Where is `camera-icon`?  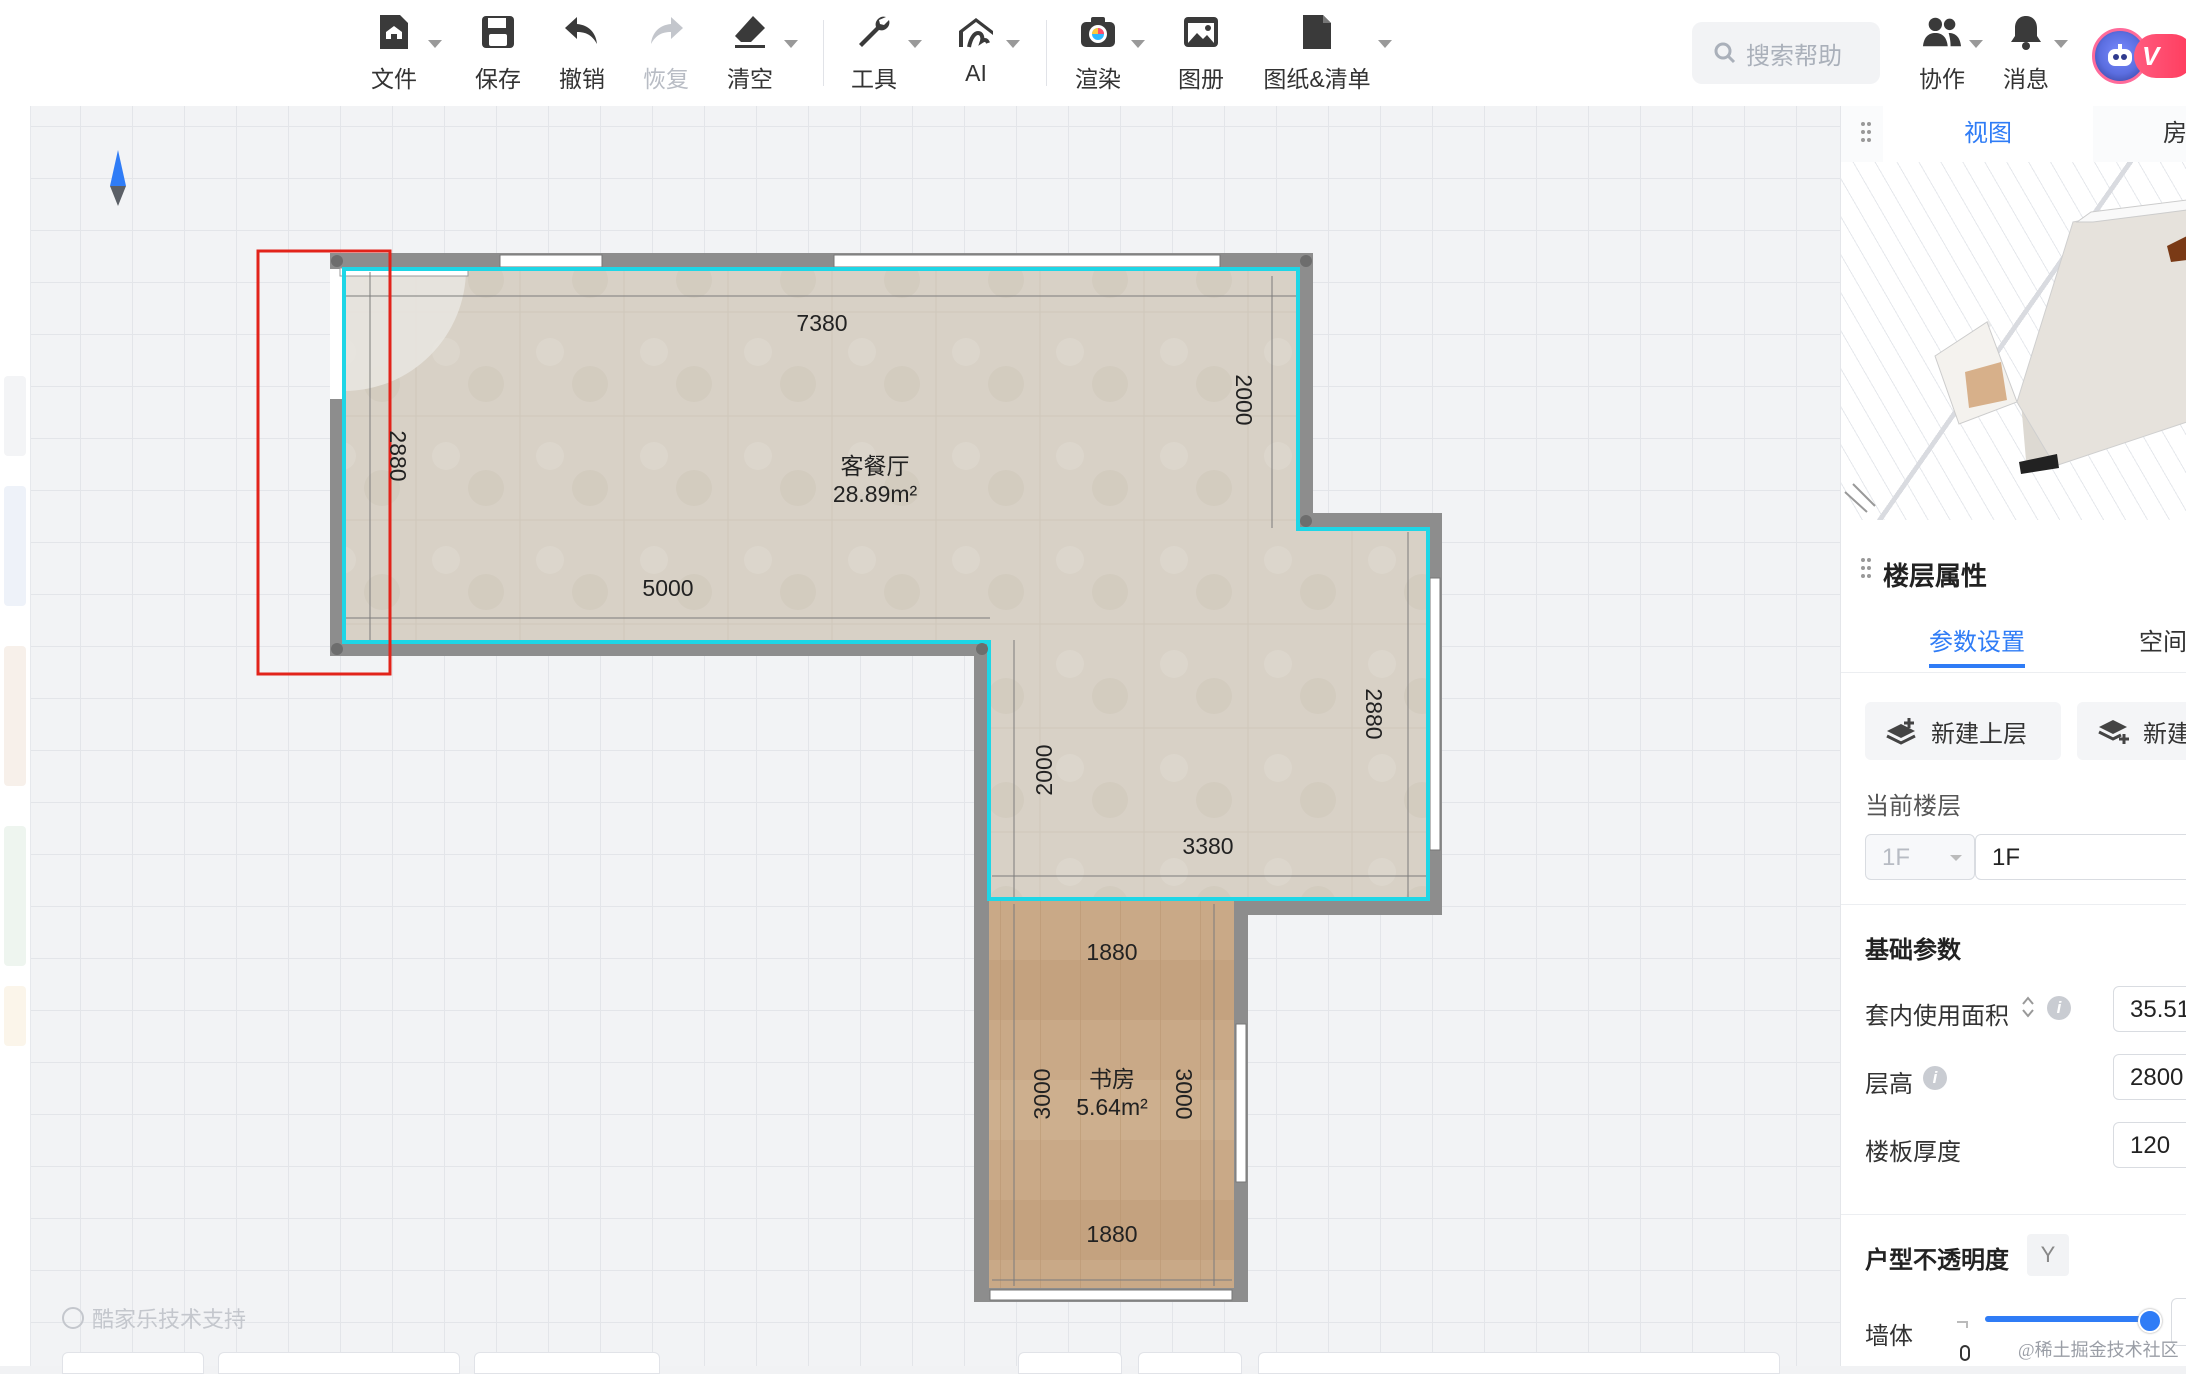
camera-icon is located at coordinates (1098, 32).